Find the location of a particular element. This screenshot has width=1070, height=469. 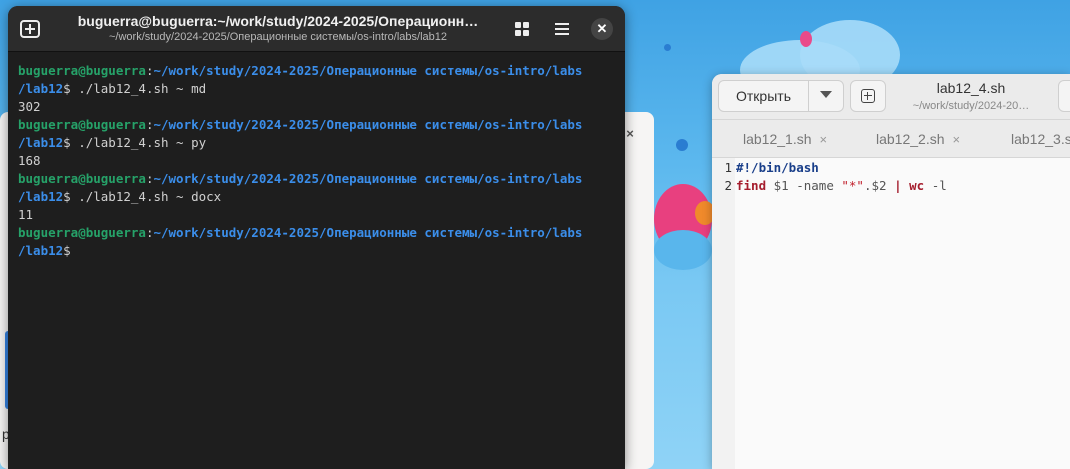

keyword-token: wc is located at coordinates (913, 185).